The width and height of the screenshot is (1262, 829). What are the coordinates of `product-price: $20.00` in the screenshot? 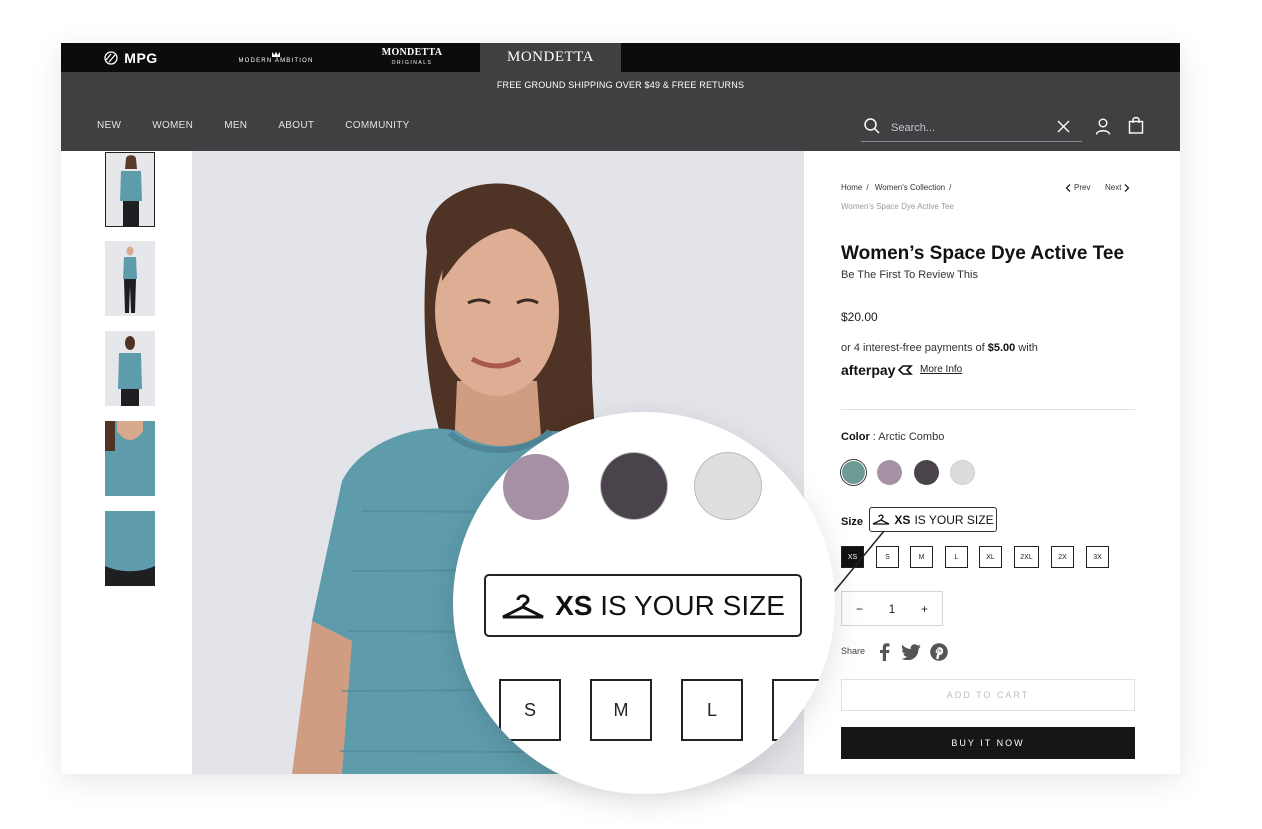 It's located at (859, 317).